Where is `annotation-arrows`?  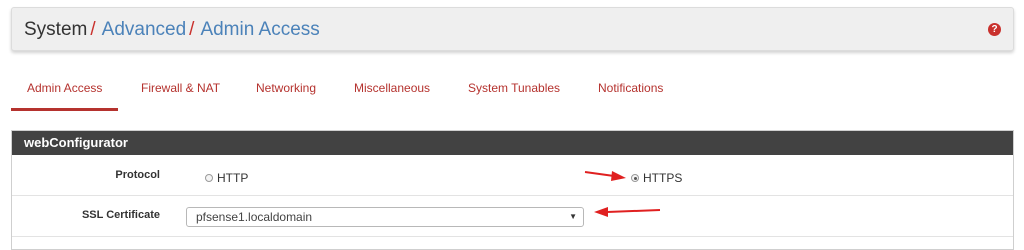 annotation-arrows is located at coordinates (622, 194).